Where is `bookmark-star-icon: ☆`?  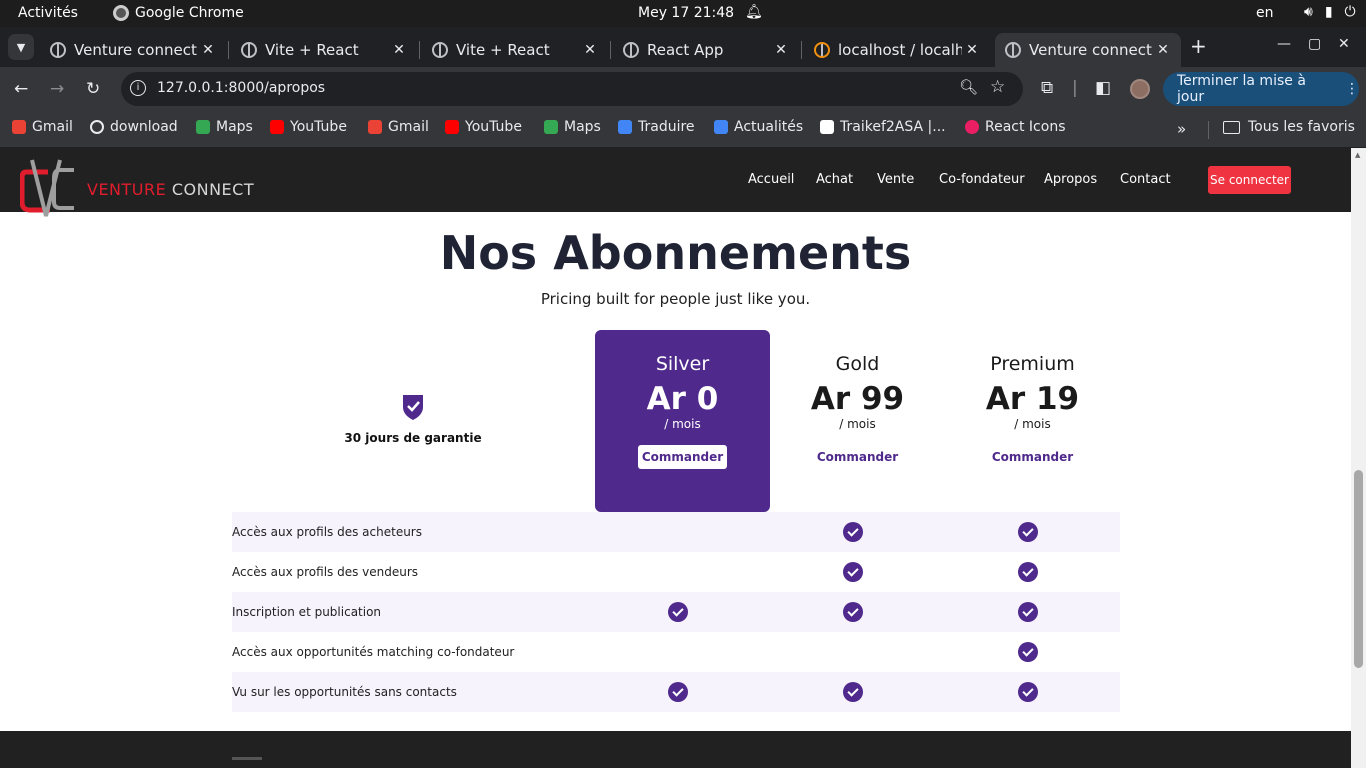
bookmark-star-icon: ☆ is located at coordinates (997, 87).